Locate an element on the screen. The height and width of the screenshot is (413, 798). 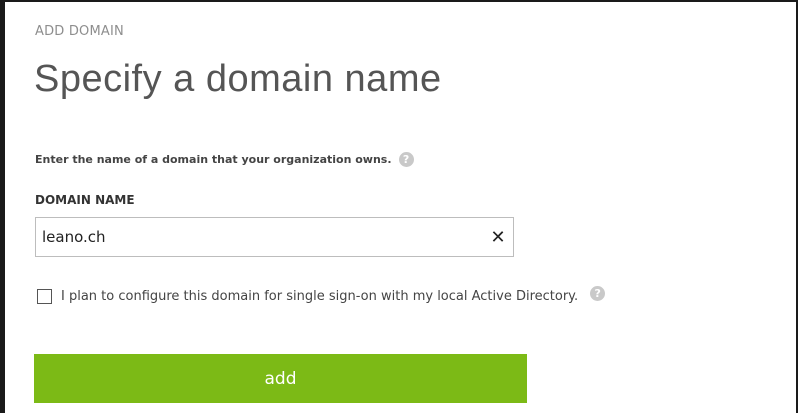
section-eyebrow: ADD DOMAIN is located at coordinates (79, 31).